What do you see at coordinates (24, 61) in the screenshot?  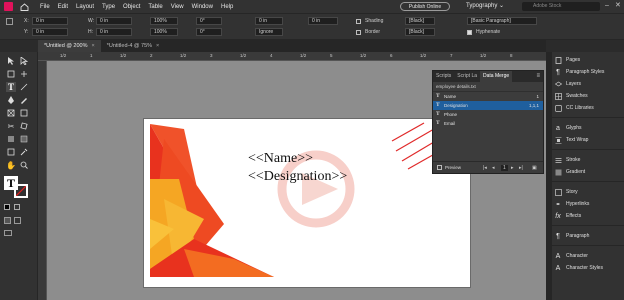 I see `direct-selection-tool-icon` at bounding box center [24, 61].